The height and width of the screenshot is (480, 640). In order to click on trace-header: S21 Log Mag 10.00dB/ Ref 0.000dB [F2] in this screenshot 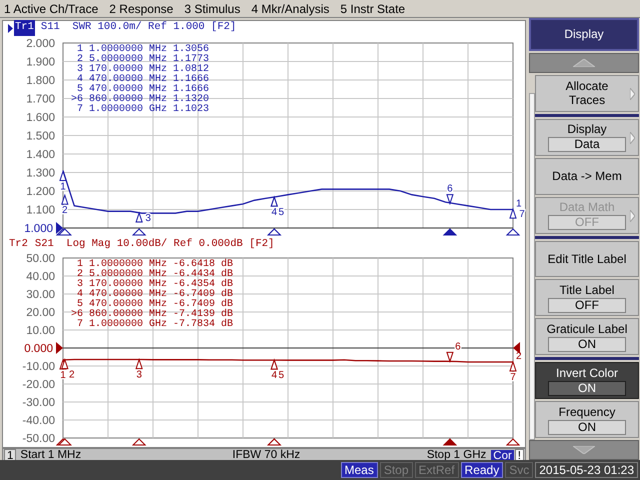, I will do `click(154, 244)`.